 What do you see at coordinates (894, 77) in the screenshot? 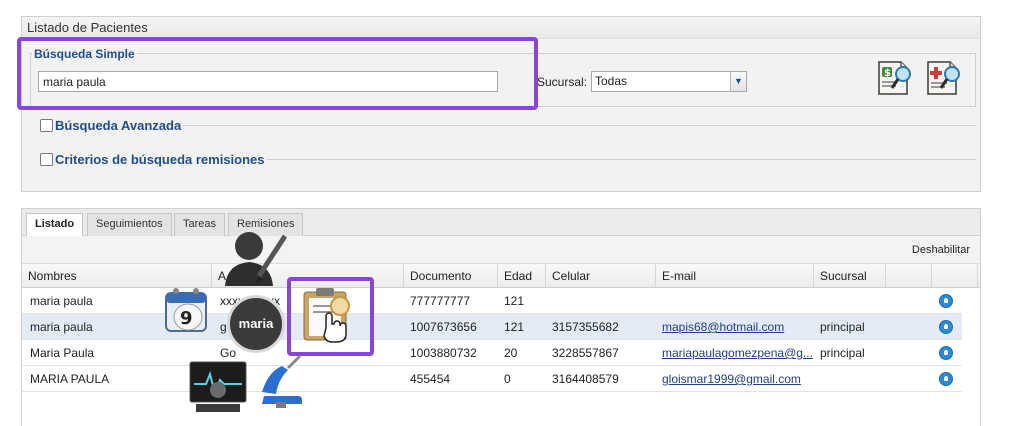
I see `billing-report-icon: $` at bounding box center [894, 77].